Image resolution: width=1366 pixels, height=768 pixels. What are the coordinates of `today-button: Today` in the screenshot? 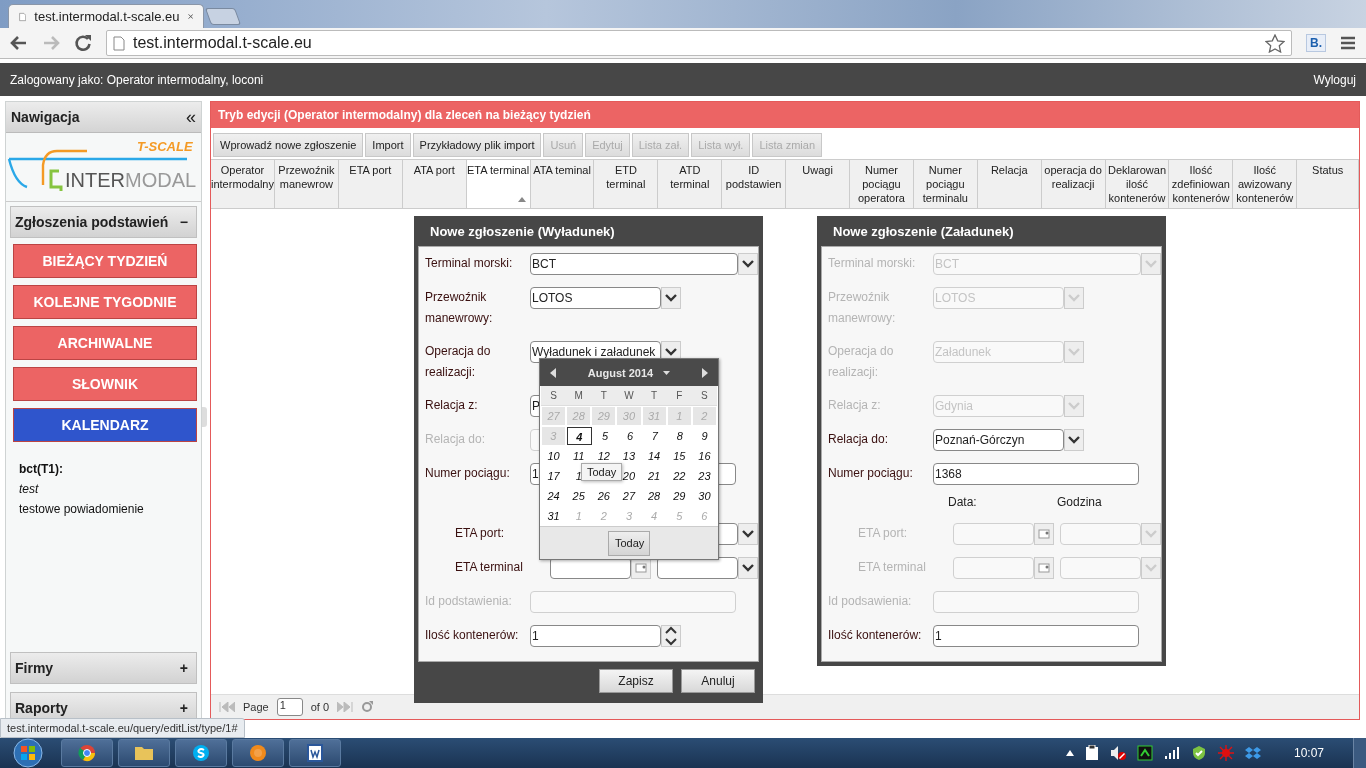 It's located at (629, 543).